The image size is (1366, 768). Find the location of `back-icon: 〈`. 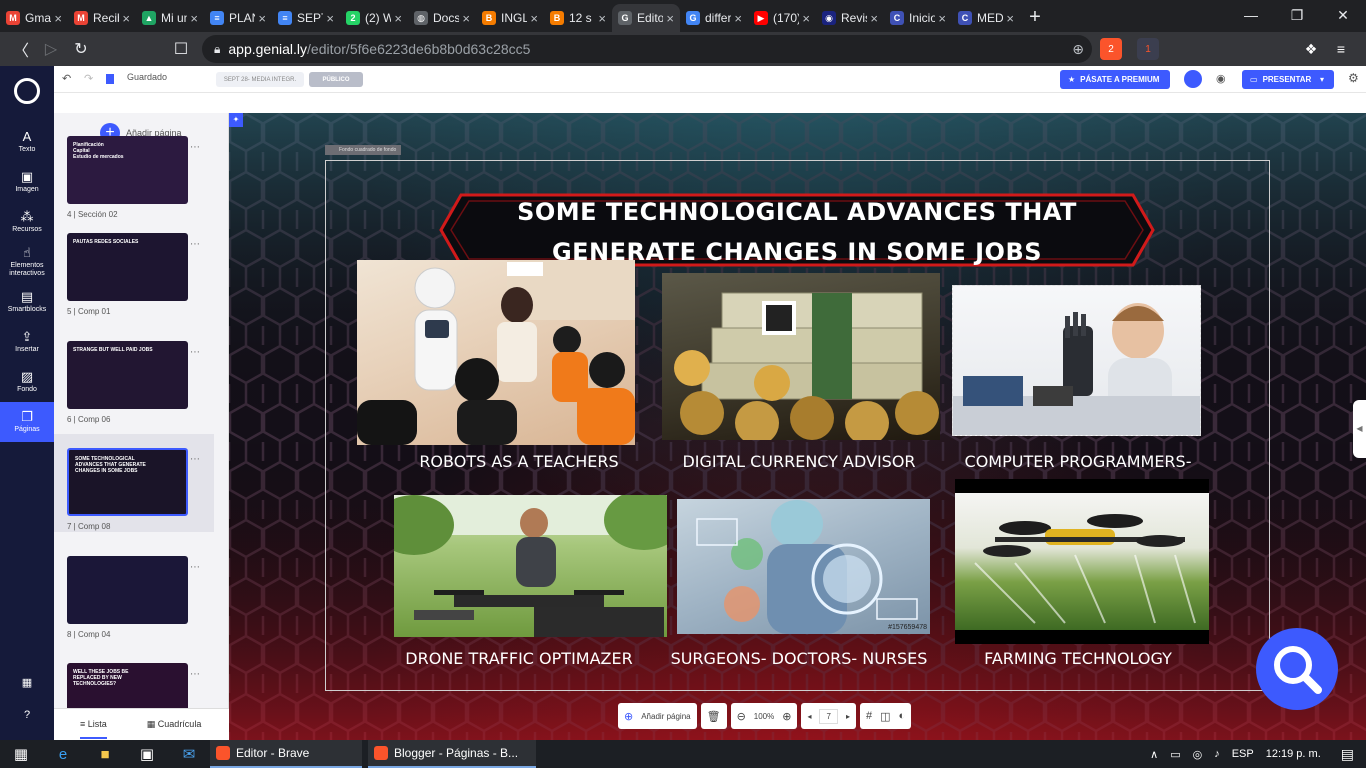

back-icon: 〈 is located at coordinates (21, 49).